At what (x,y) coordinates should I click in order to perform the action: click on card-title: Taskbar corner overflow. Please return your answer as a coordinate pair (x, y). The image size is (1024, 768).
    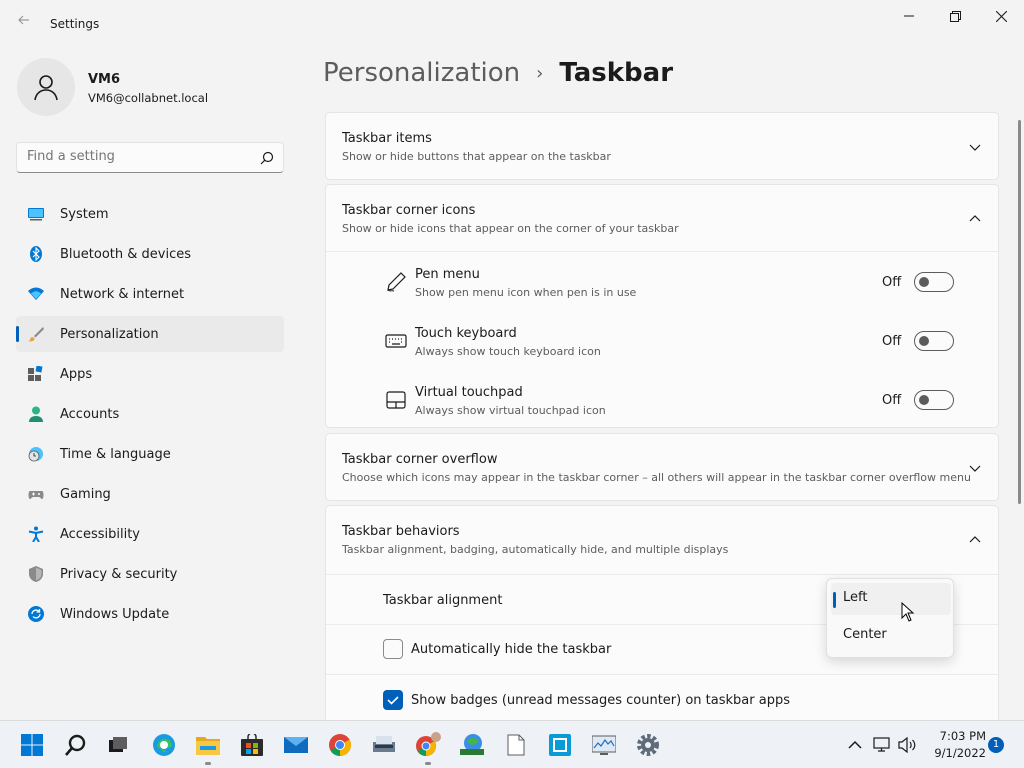
    Looking at the image, I should click on (420, 459).